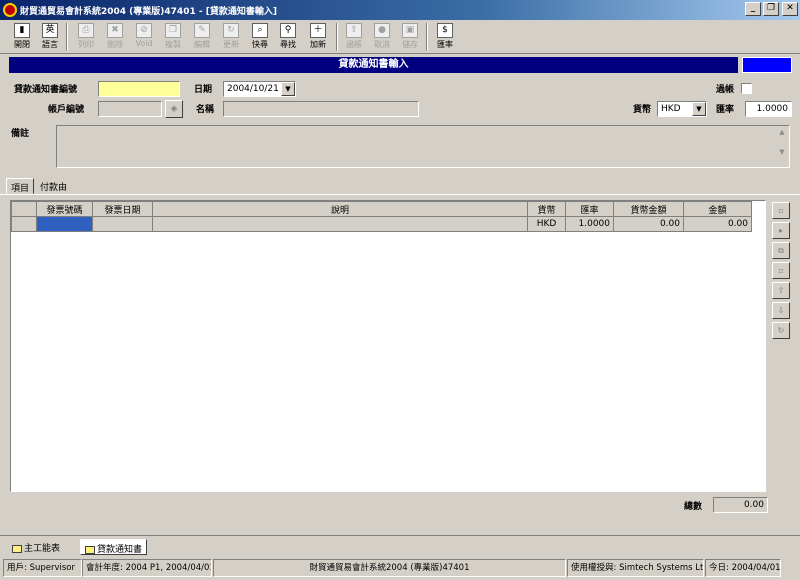 The width and height of the screenshot is (800, 580). I want to click on move-up-button: ⇧, so click(781, 290).